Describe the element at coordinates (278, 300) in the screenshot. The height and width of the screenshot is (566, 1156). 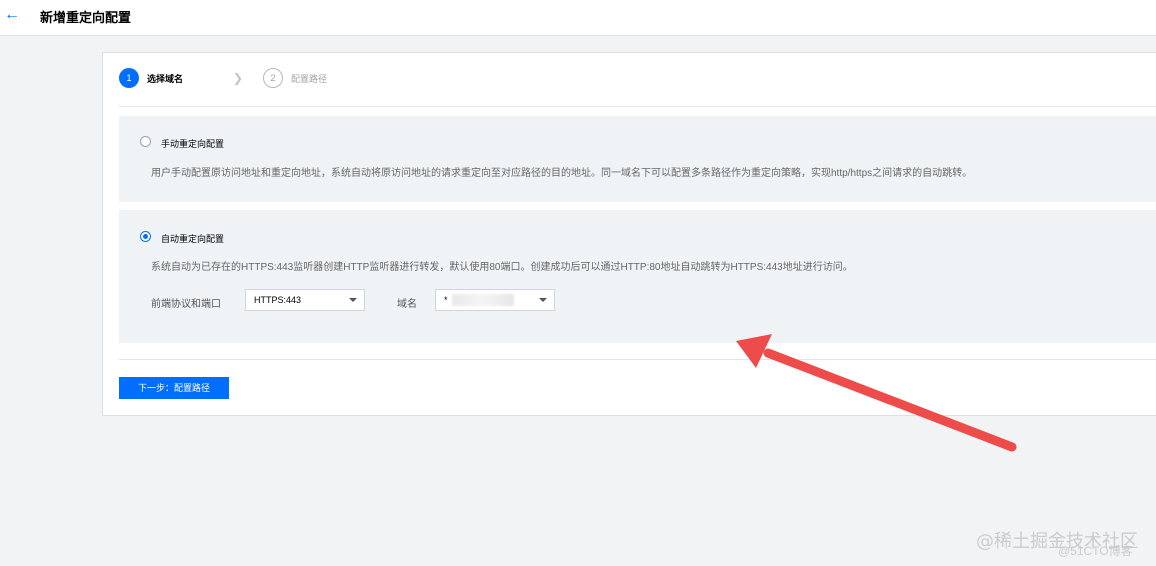
I see `protocol-port-value: HTTPS:443` at that location.